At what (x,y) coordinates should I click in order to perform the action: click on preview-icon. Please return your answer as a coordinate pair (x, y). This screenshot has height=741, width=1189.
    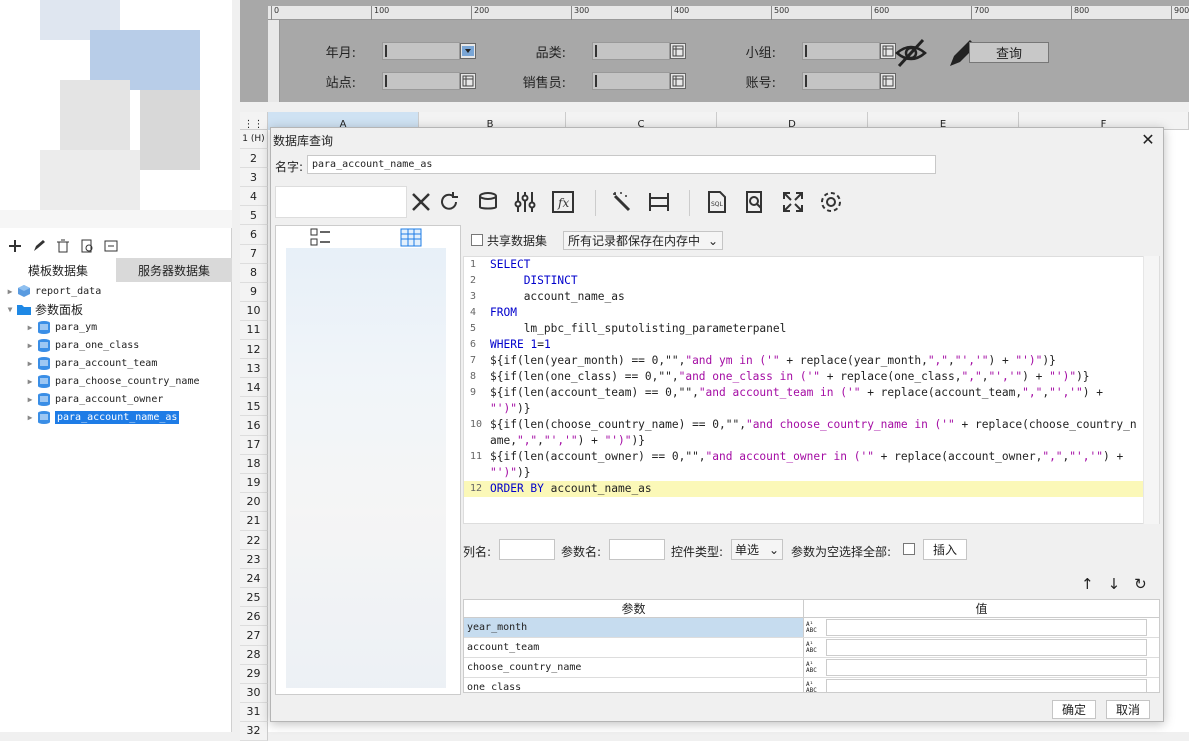
    Looking at the image, I should click on (87, 246).